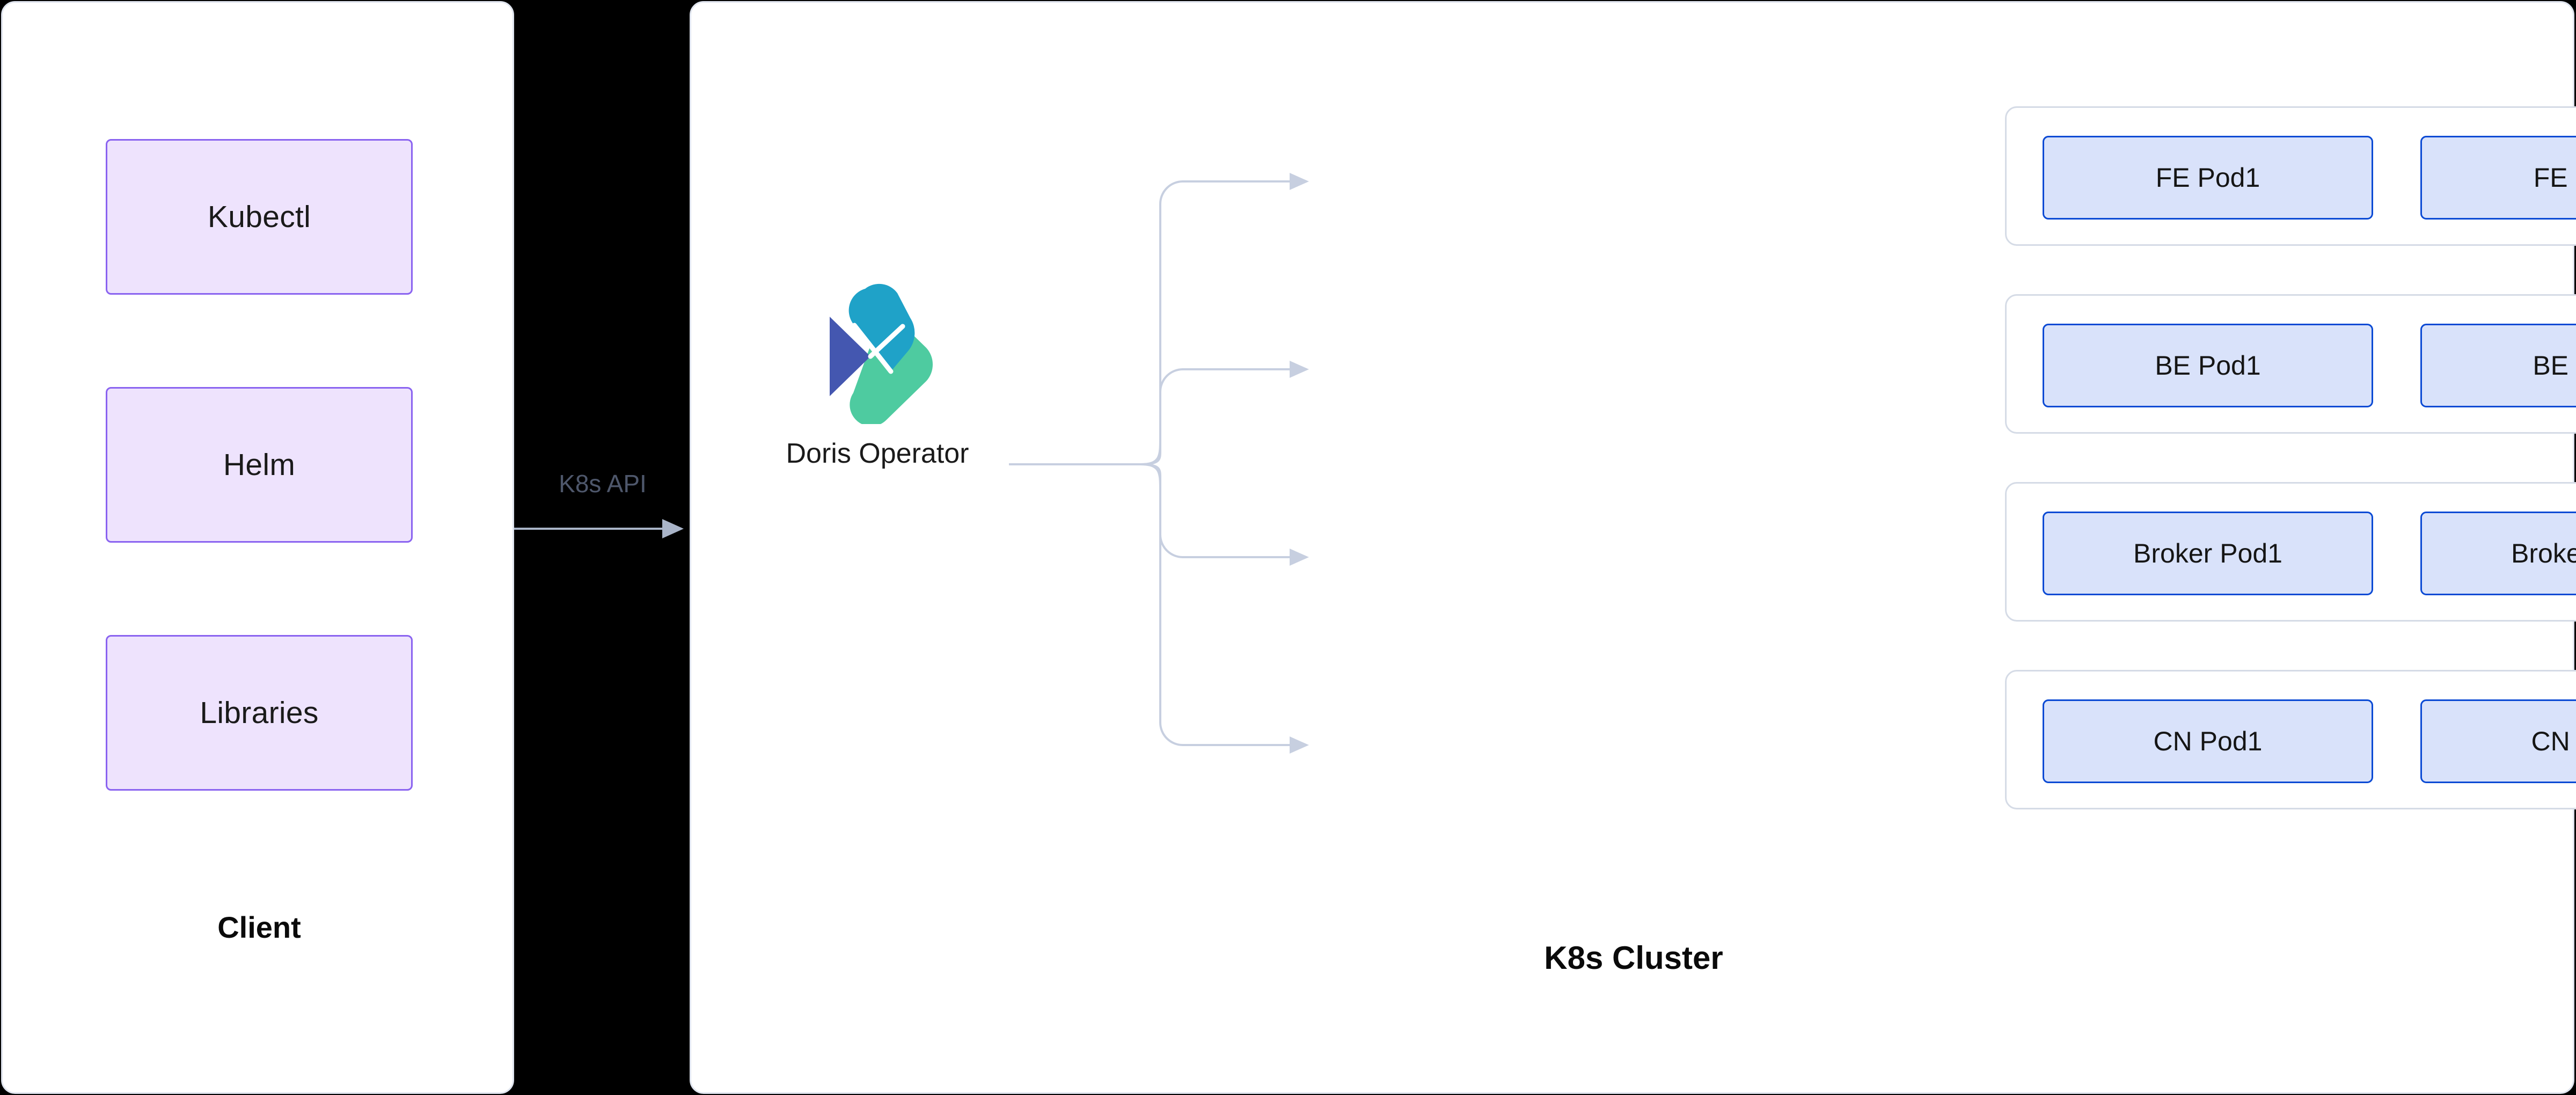  Describe the element at coordinates (2543, 553) in the screenshot. I see `pod-label: Broker Pod2` at that location.